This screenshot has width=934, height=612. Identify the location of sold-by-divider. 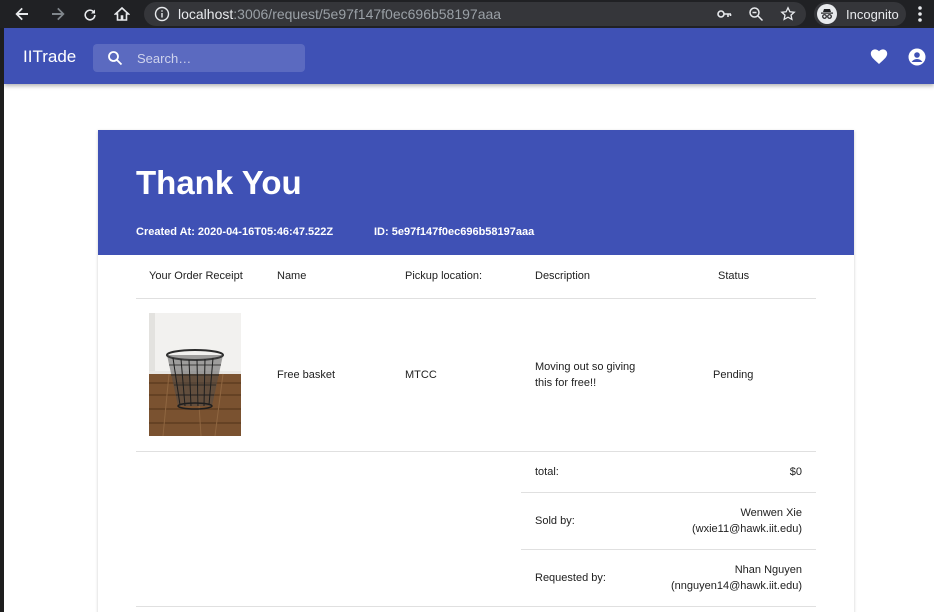
(668, 549).